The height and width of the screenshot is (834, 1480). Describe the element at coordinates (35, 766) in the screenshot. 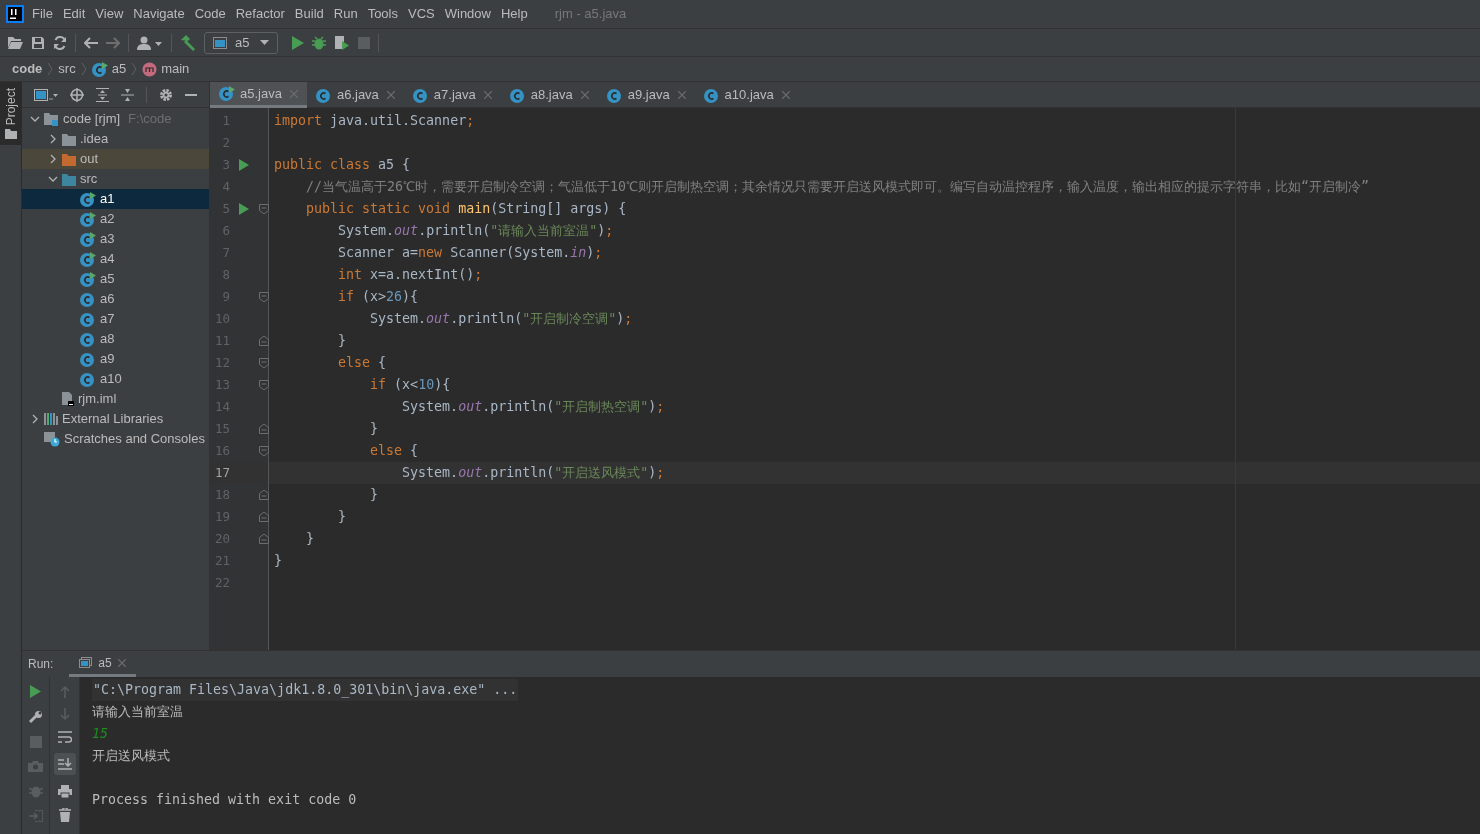

I see `camera-icon` at that location.